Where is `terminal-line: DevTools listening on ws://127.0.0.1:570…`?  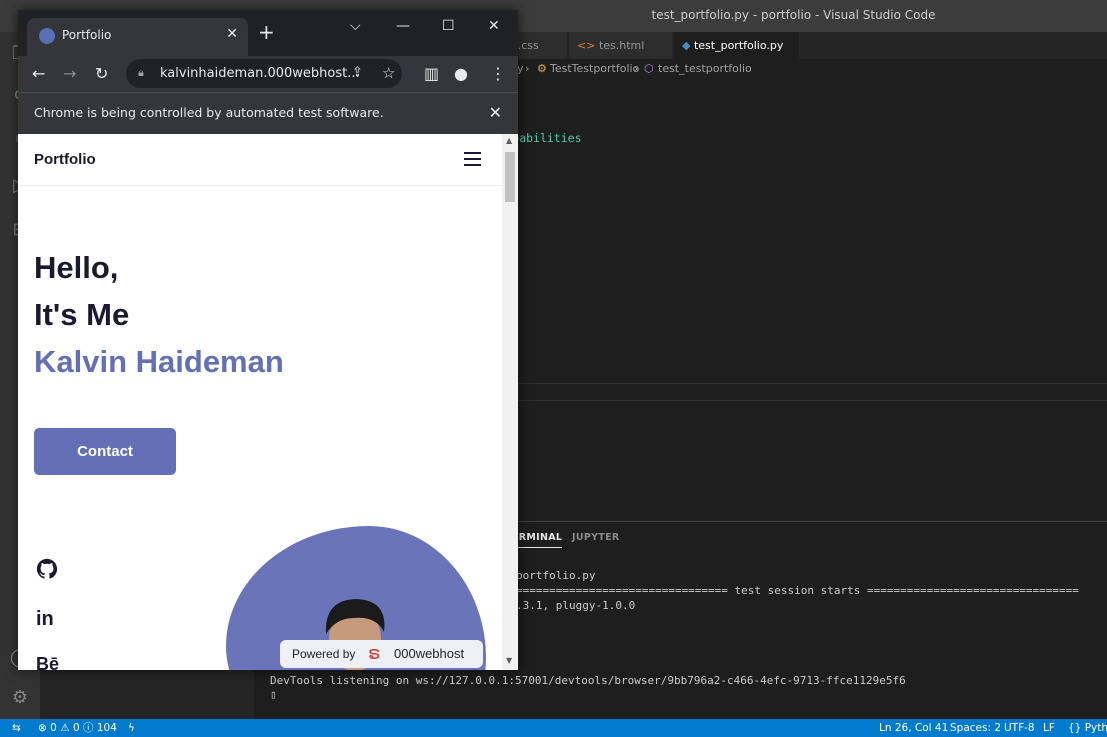
terminal-line: DevTools listening on ws://127.0.0.1:570… is located at coordinates (588, 680).